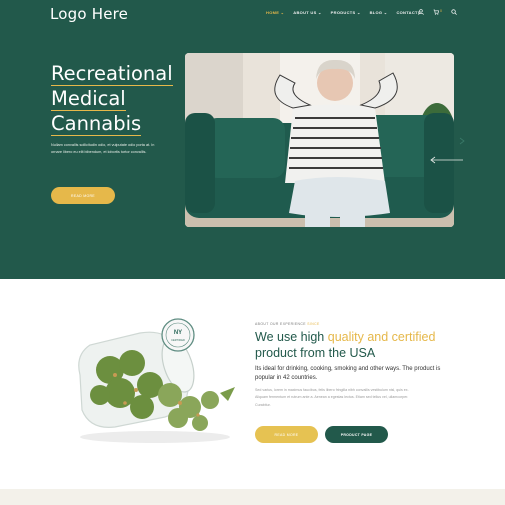 This screenshot has width=505, height=505. I want to click on slider-next-icon, so click(462, 141).